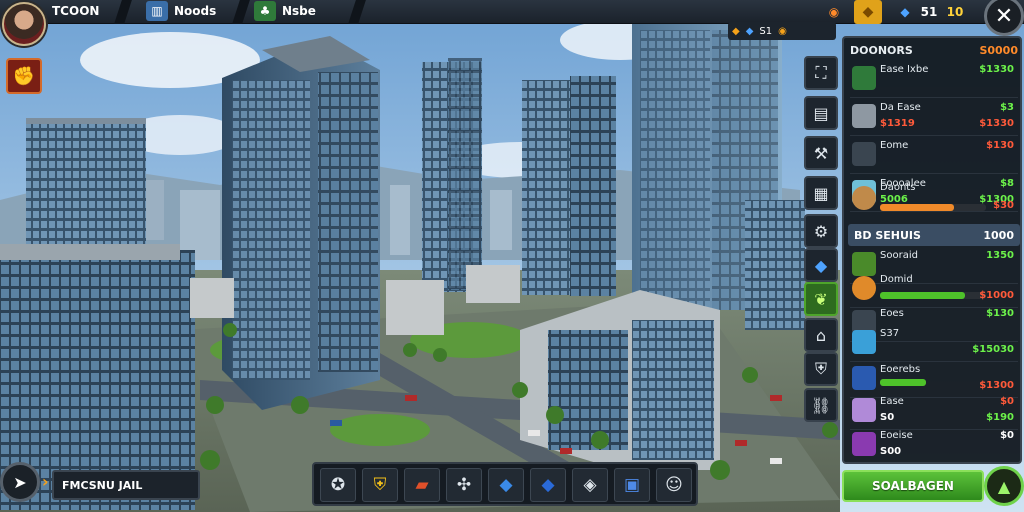 The height and width of the screenshot is (512, 1024). What do you see at coordinates (868, 12) in the screenshot?
I see `gold-shop-button: ◆` at bounding box center [868, 12].